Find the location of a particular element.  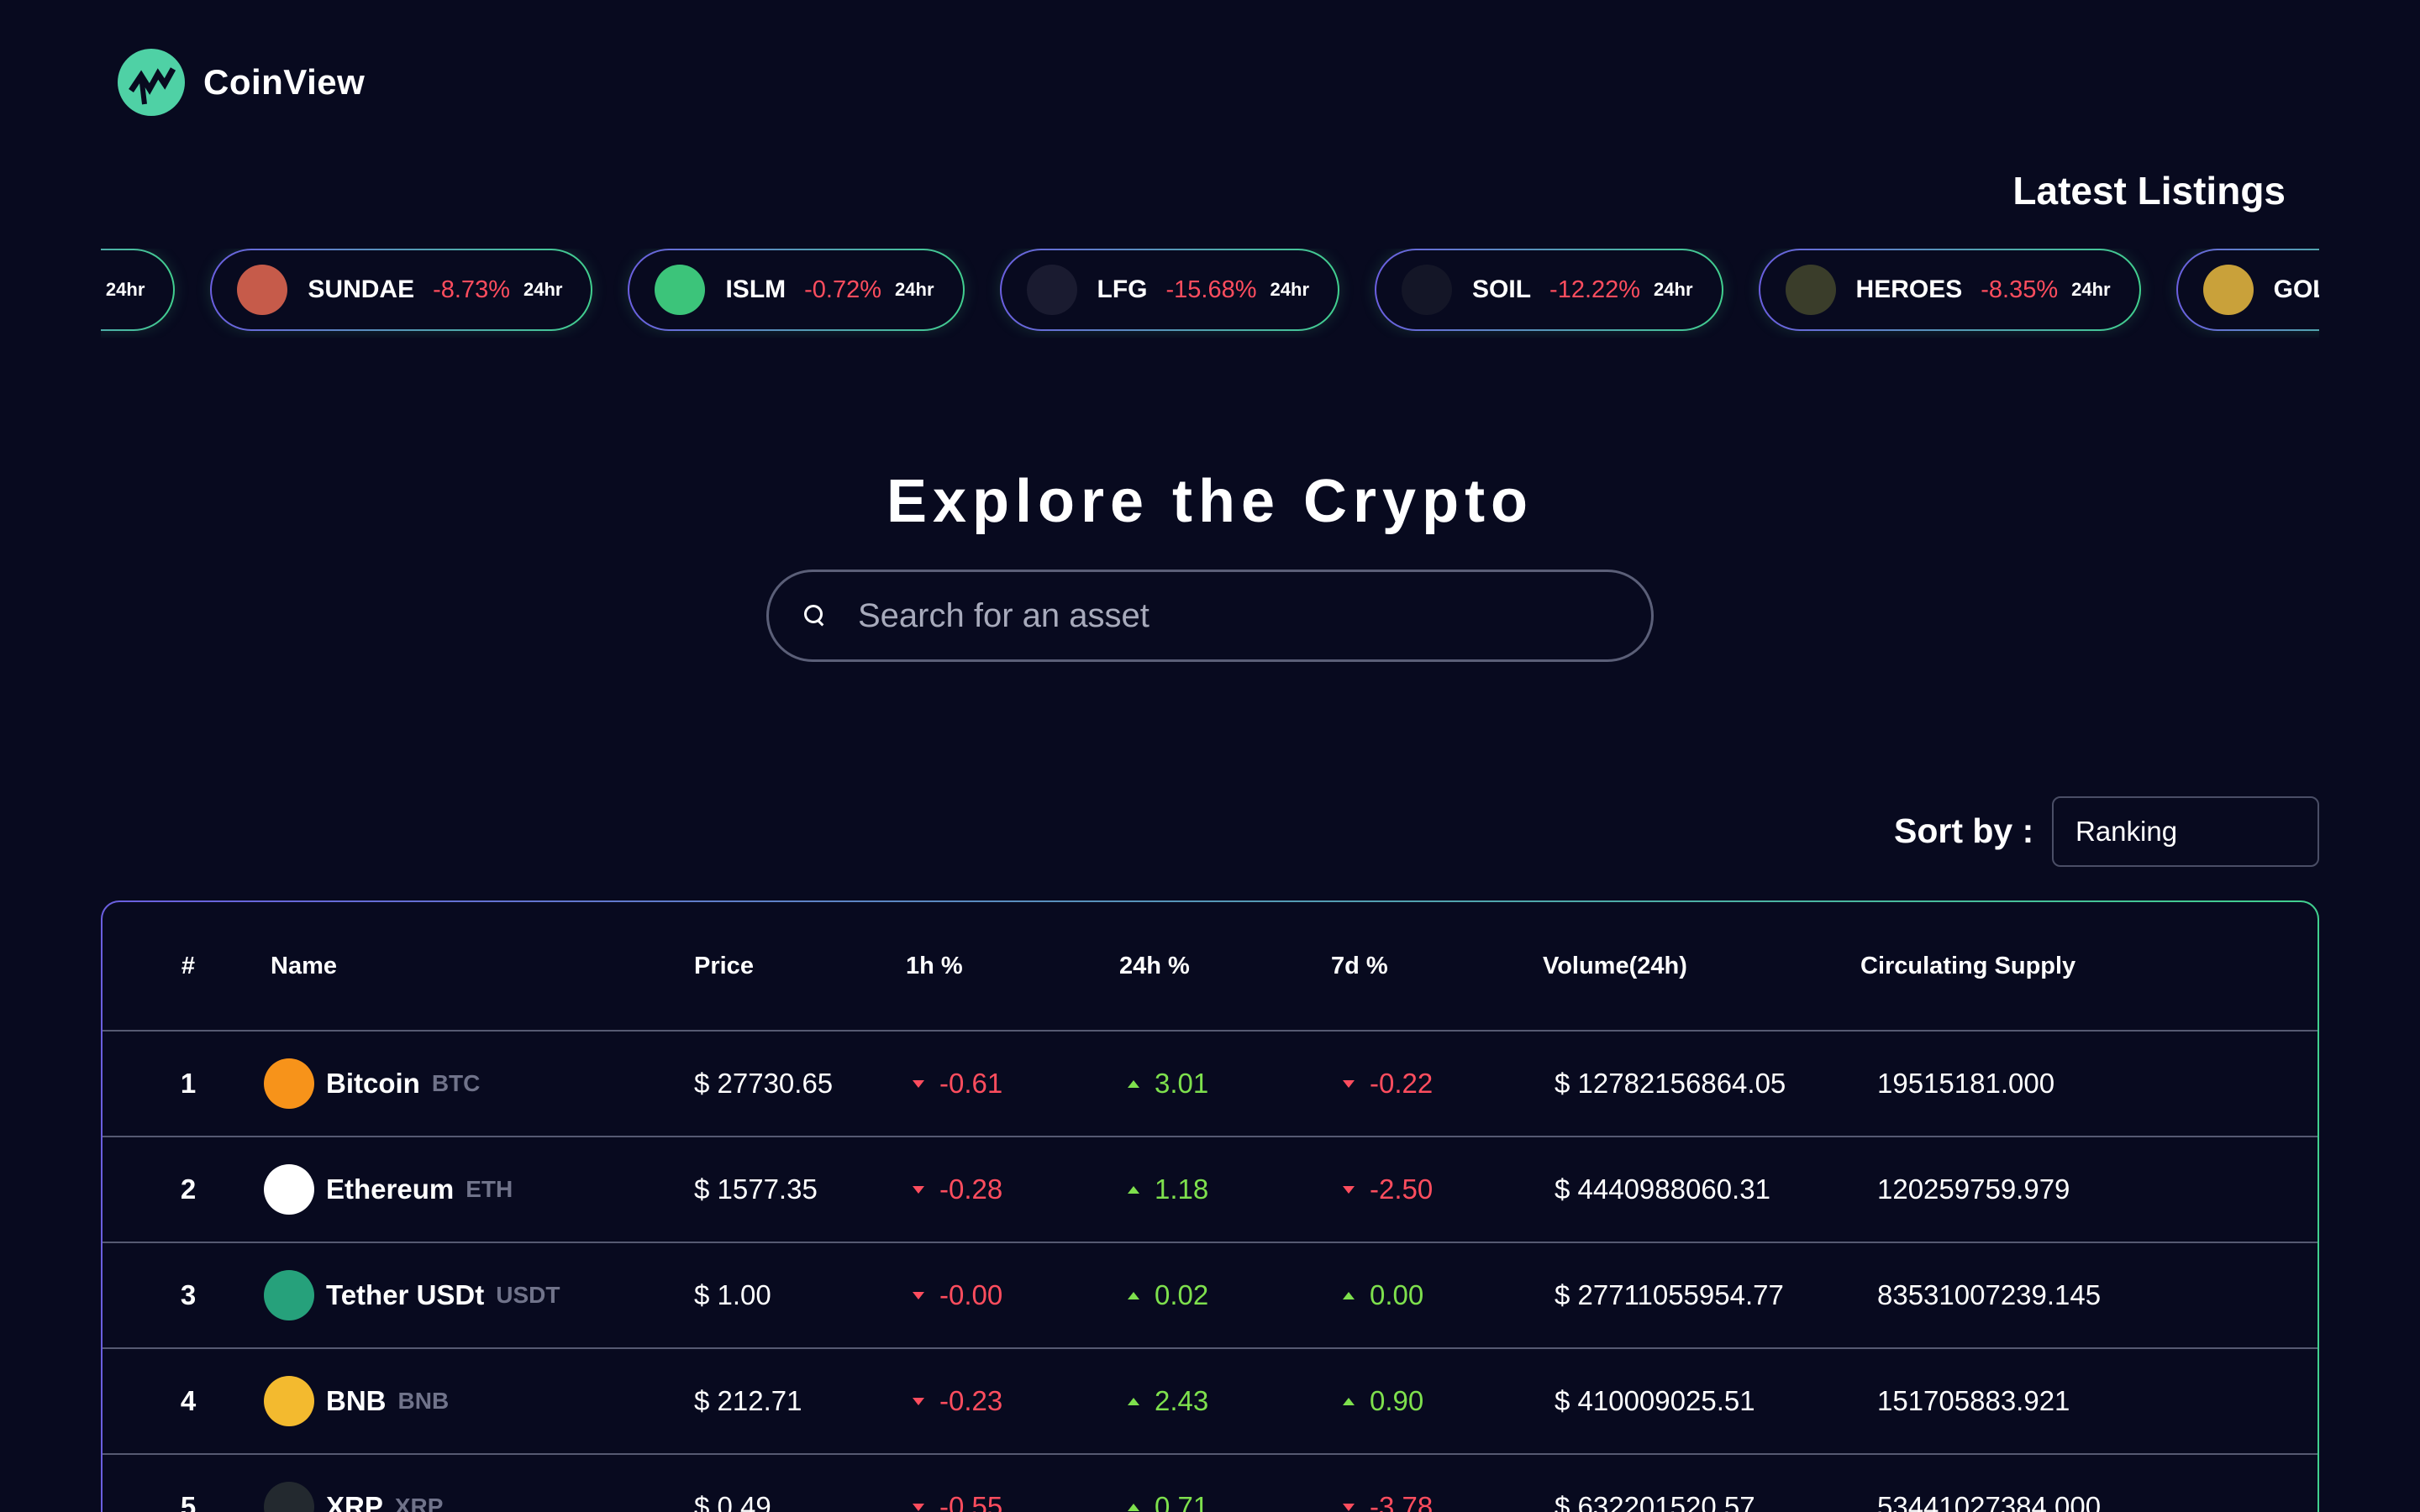

listing-symbol: ISLM is located at coordinates (755, 289).